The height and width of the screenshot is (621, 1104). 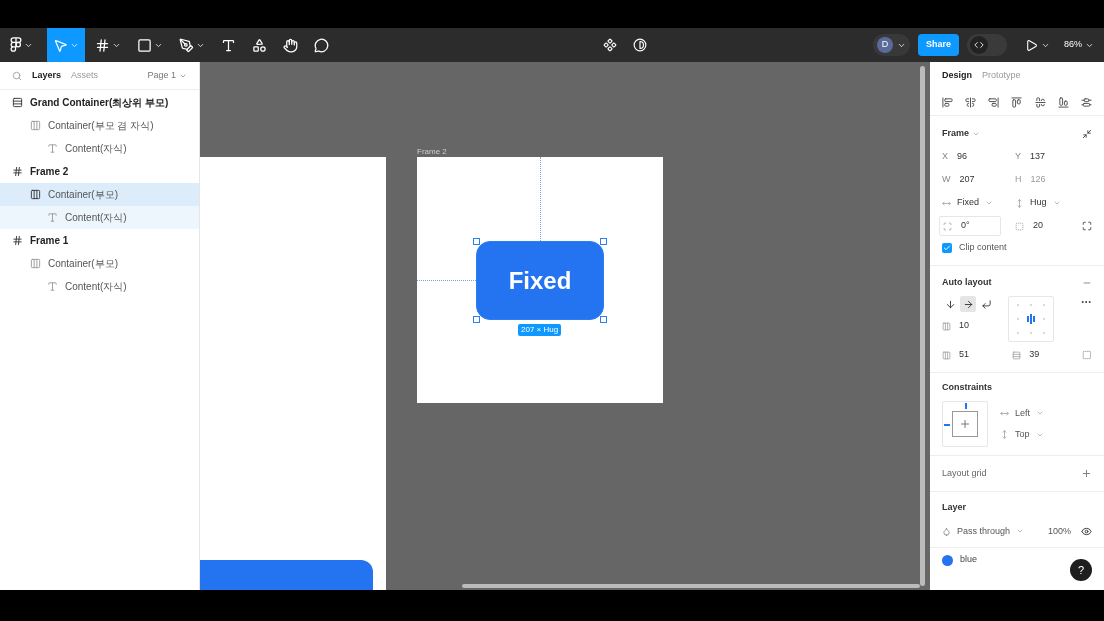 What do you see at coordinates (144, 45) in the screenshot?
I see `rectangle-icon` at bounding box center [144, 45].